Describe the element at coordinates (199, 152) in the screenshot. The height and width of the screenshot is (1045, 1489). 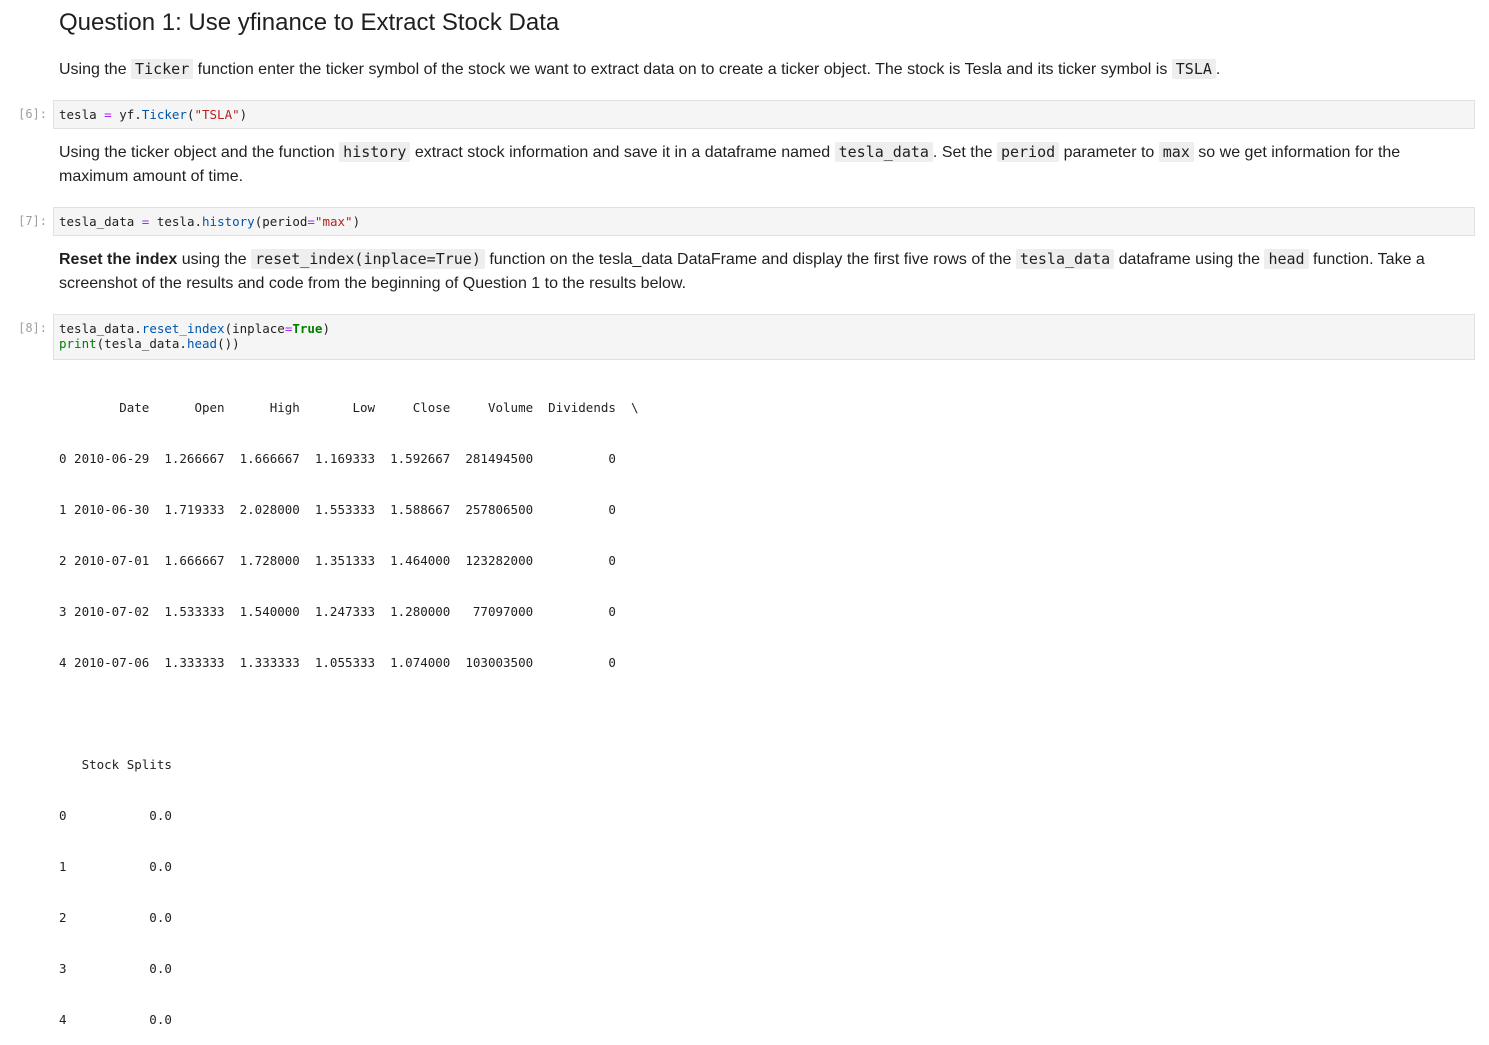
I see `text: Using the ticker object and the function` at that location.